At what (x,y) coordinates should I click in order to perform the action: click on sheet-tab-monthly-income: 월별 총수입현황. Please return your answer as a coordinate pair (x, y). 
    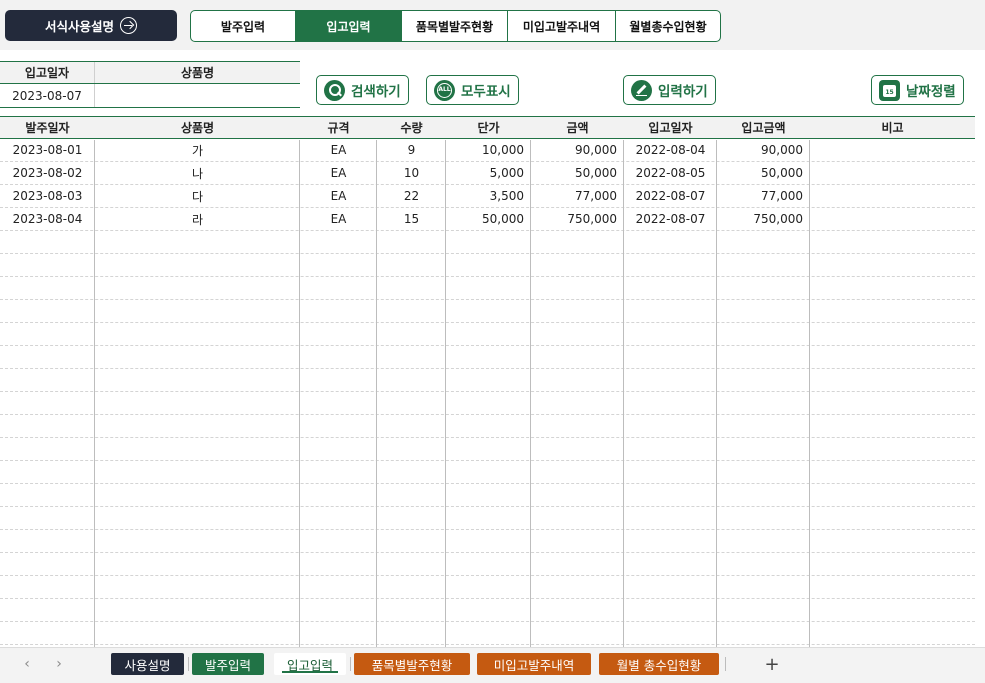
    Looking at the image, I should click on (659, 664).